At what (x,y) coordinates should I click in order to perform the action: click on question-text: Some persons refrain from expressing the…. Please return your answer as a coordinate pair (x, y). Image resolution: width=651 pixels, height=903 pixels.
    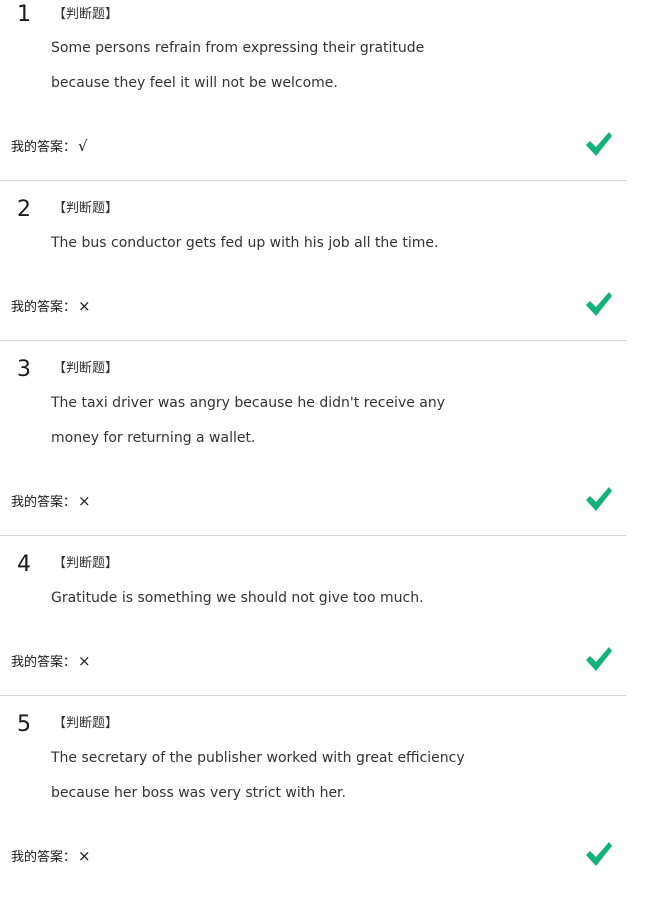
    Looking at the image, I should click on (237, 66).